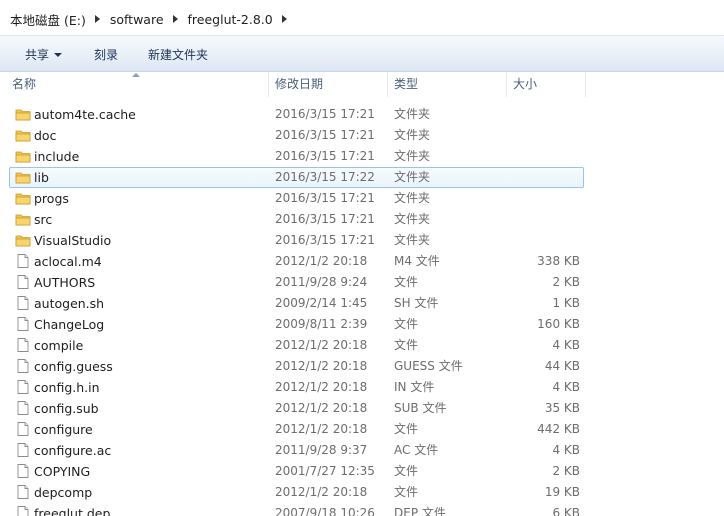 This screenshot has width=724, height=516. I want to click on column-header-size: 大小, so click(546, 84).